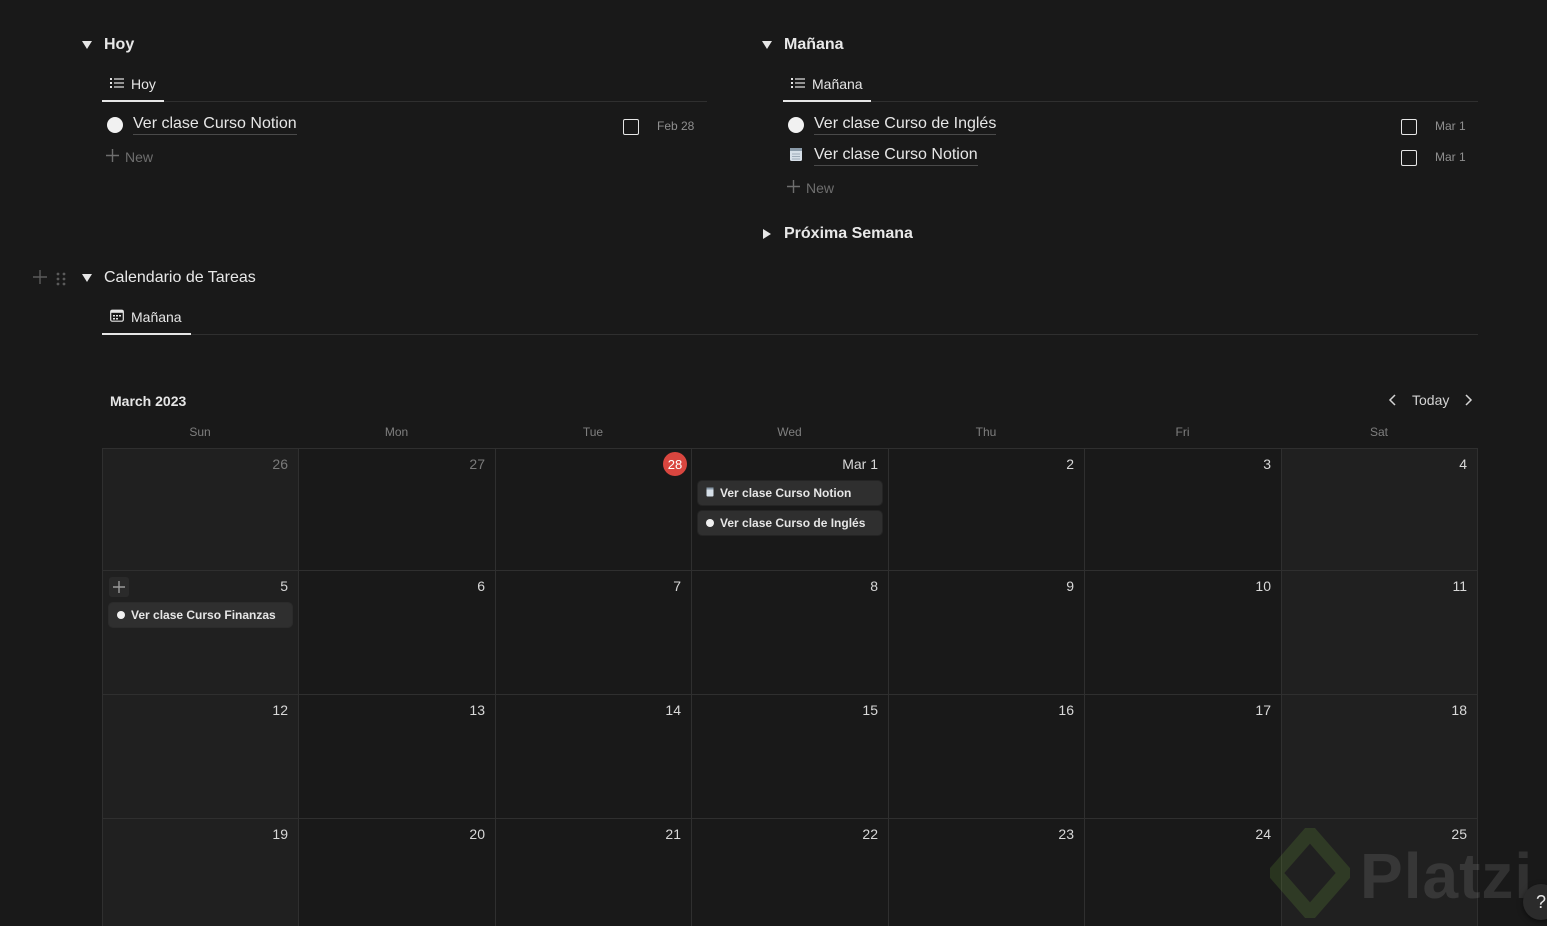 The image size is (1547, 926). Describe the element at coordinates (397, 510) in the screenshot. I see `calendar-day-cell: 27` at that location.